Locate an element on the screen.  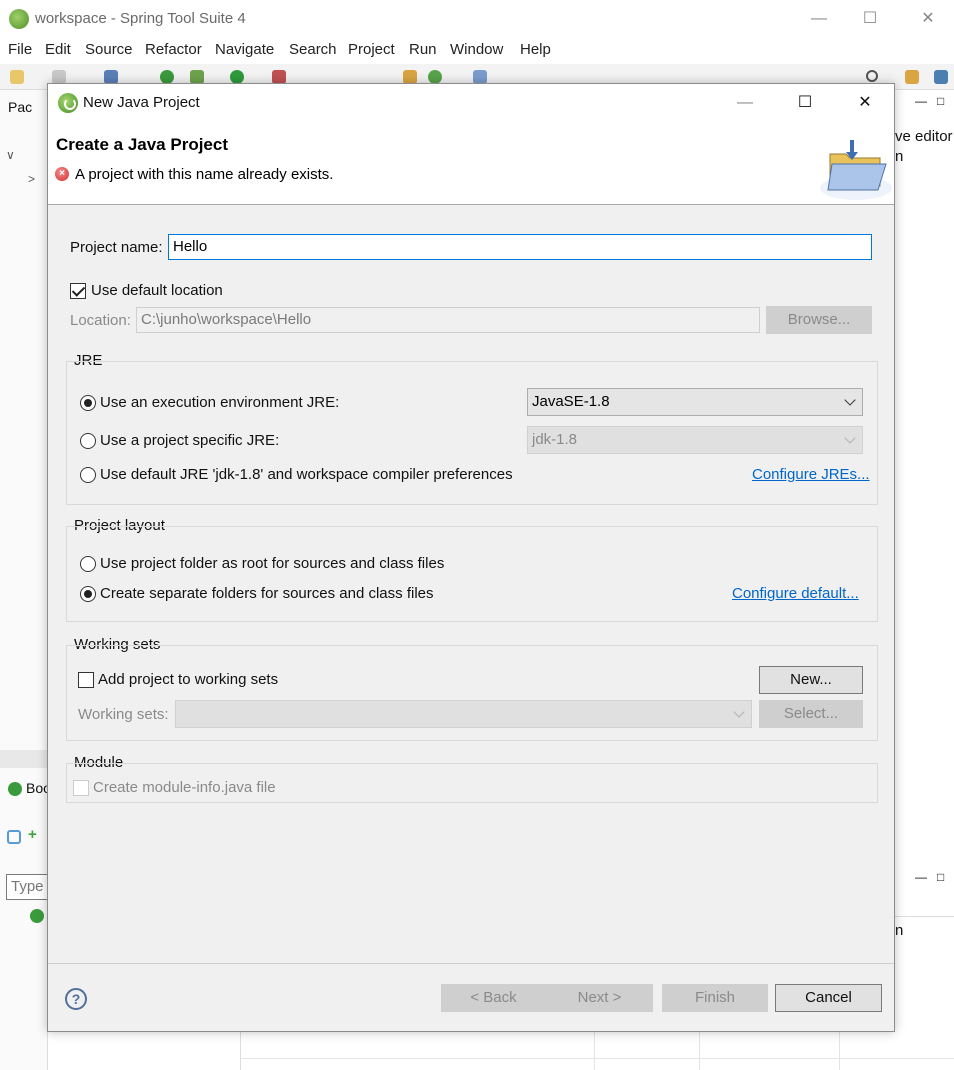
new-package-icon is located at coordinates (410, 77).